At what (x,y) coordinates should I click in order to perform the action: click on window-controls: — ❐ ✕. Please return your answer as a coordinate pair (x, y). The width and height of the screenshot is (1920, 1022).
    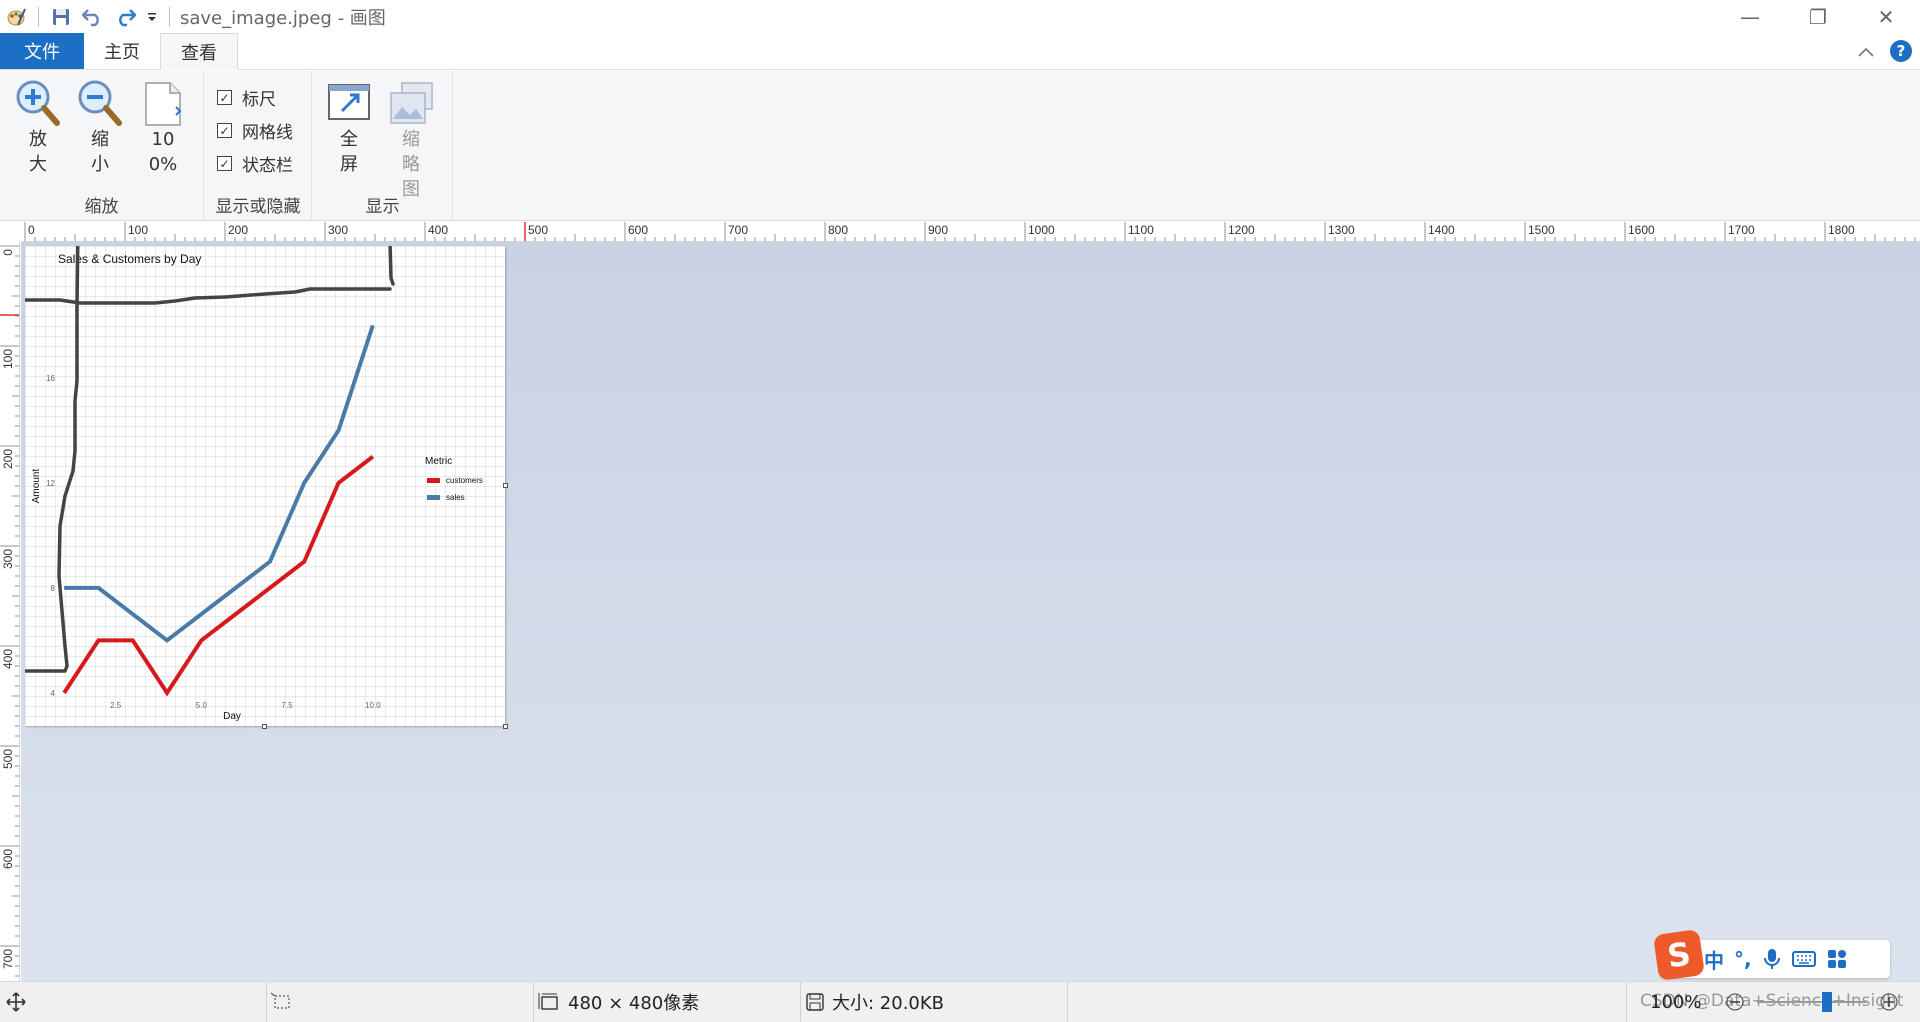
    Looking at the image, I should click on (1818, 17).